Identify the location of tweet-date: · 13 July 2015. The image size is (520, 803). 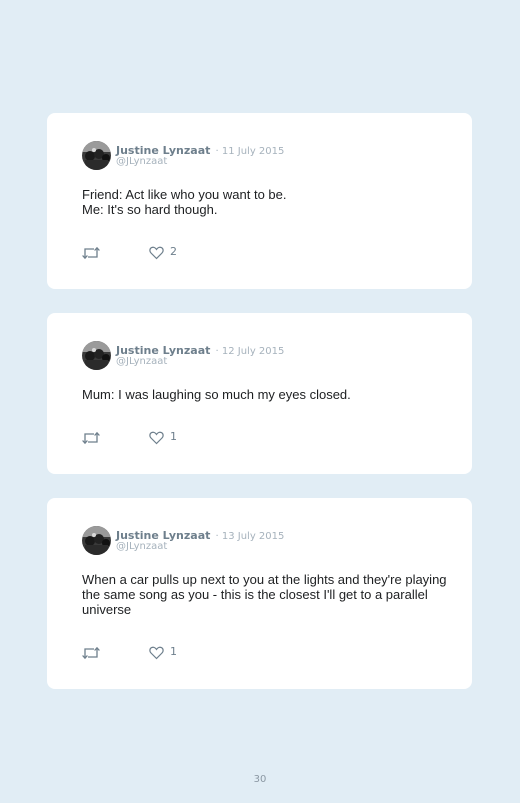
(250, 536).